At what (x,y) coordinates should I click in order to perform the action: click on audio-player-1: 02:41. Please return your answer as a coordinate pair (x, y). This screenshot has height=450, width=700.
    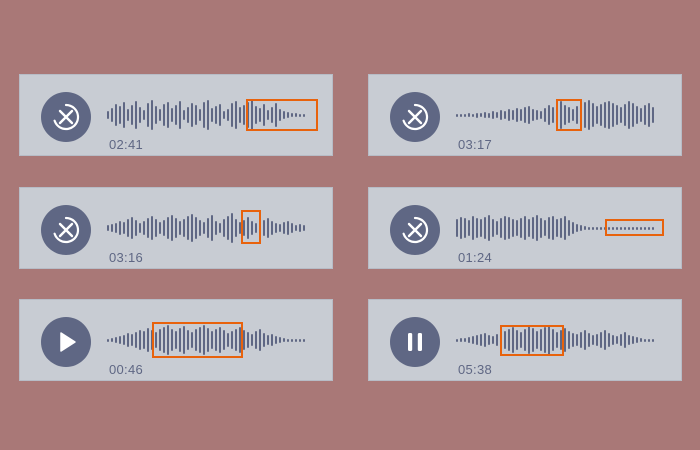
    Looking at the image, I should click on (176, 115).